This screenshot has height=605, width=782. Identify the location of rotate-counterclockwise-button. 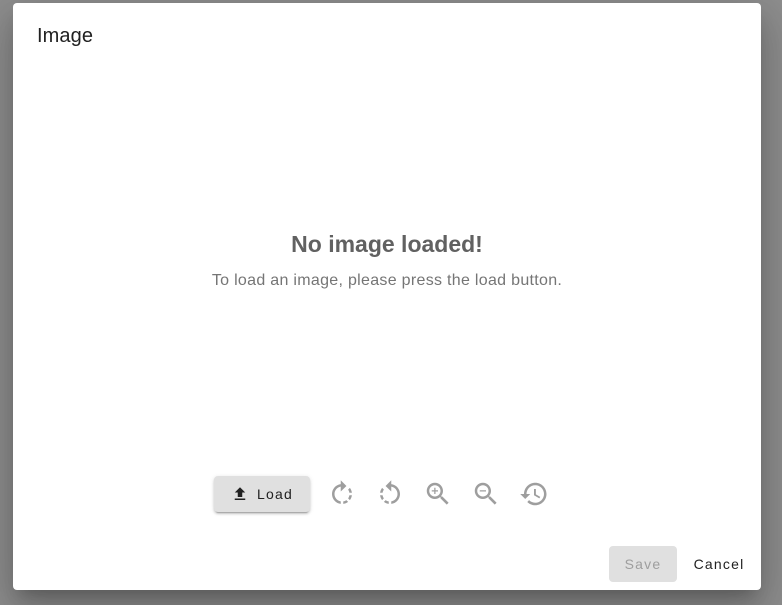
(390, 494).